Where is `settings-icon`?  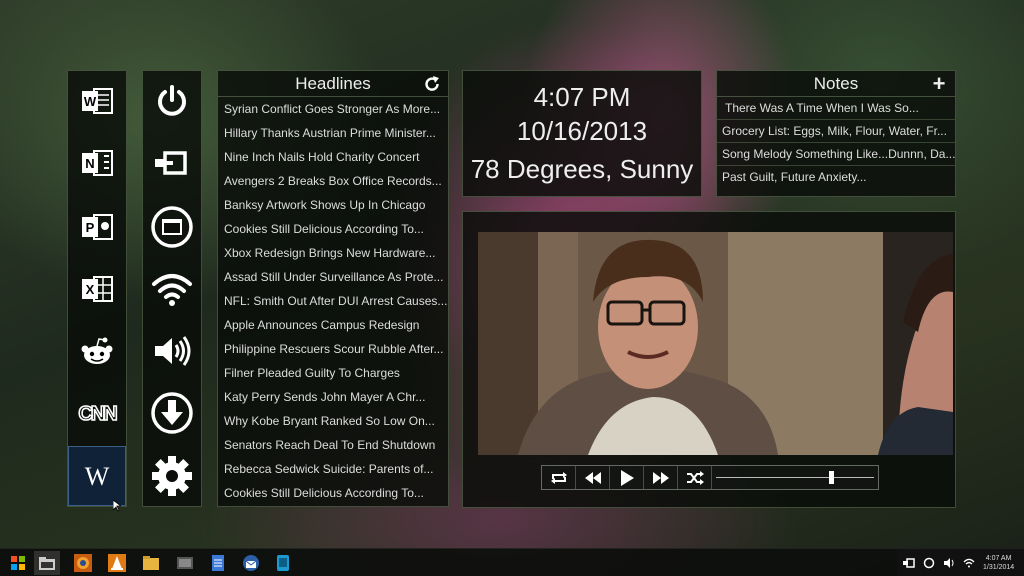
settings-icon is located at coordinates (172, 476).